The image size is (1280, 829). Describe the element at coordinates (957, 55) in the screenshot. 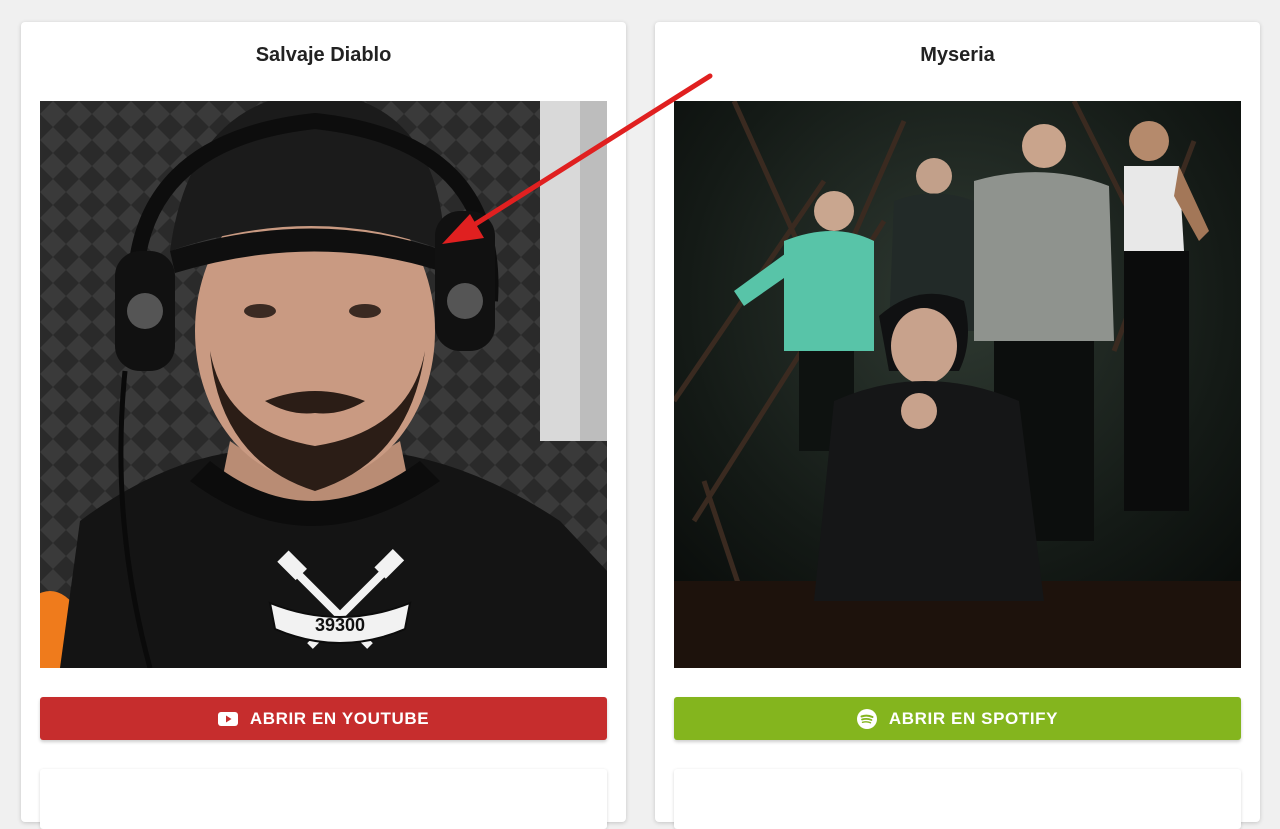

I see `card-title: Myseria` at that location.